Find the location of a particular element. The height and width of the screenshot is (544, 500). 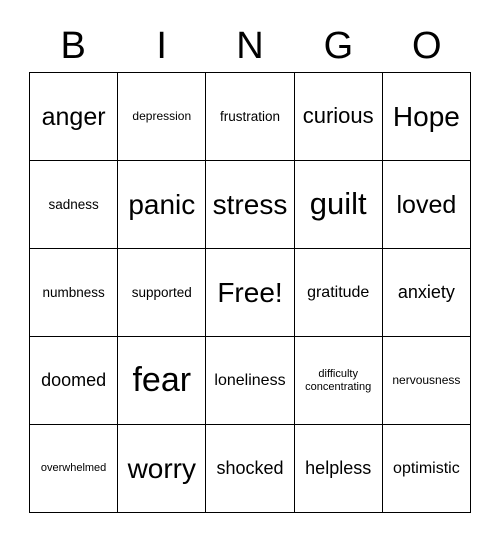

bingo-cell-label: loved is located at coordinates (426, 204).